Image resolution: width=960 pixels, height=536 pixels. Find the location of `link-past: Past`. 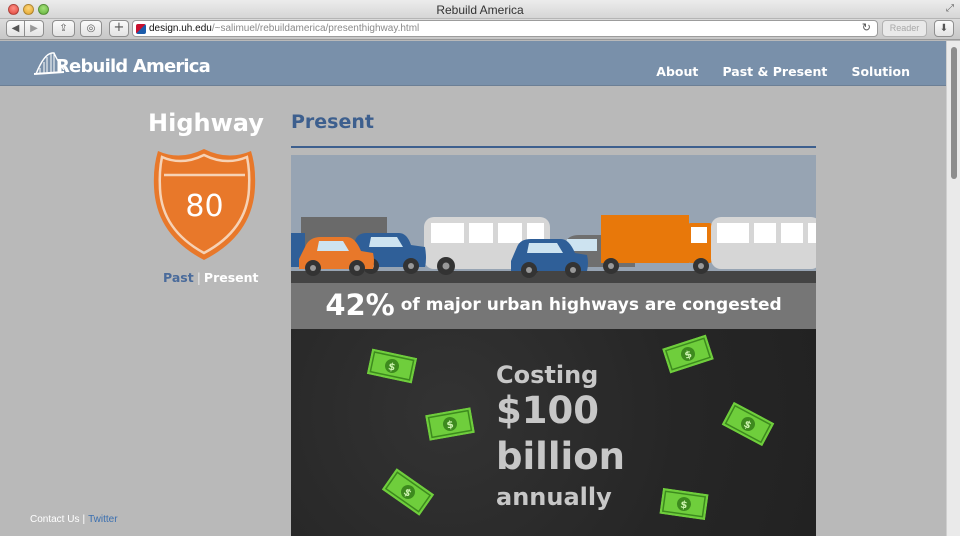

link-past: Past is located at coordinates (178, 277).